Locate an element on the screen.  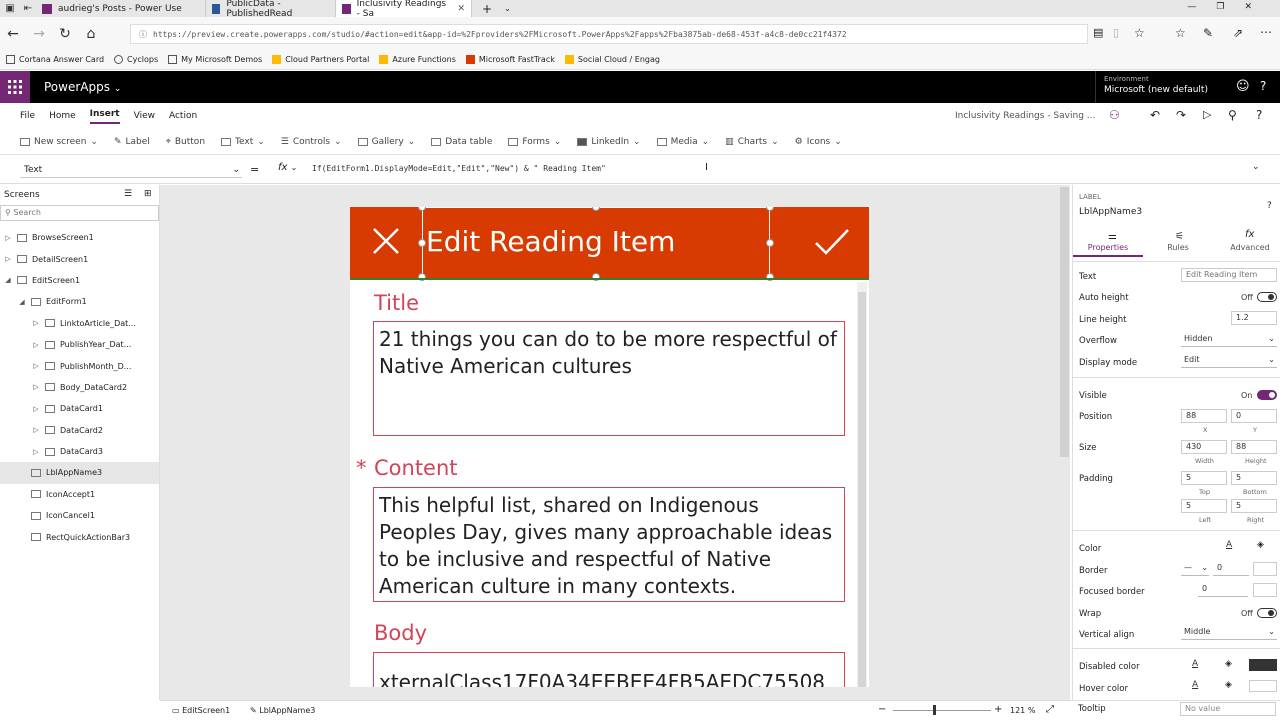
scrollbar-thumb is located at coordinates (862, 489).